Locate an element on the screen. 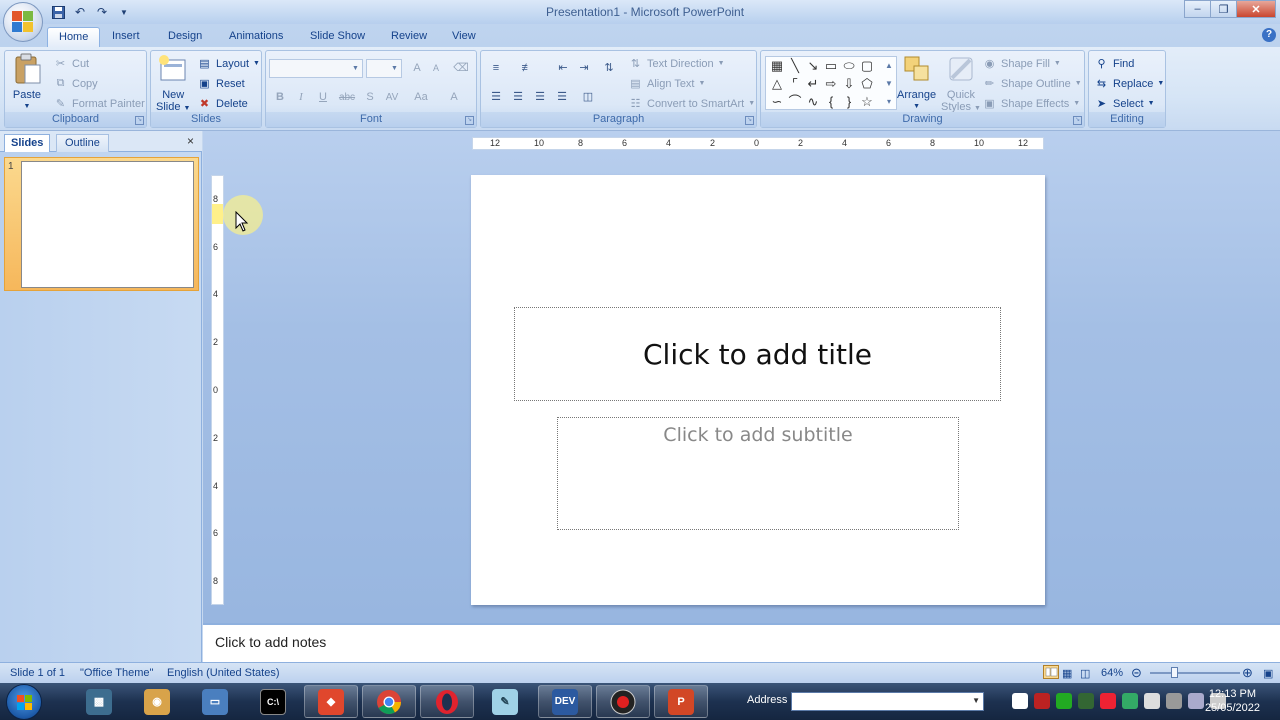 Image resolution: width=1280 pixels, height=720 pixels. character-spacing-button: AV is located at coordinates (392, 97).